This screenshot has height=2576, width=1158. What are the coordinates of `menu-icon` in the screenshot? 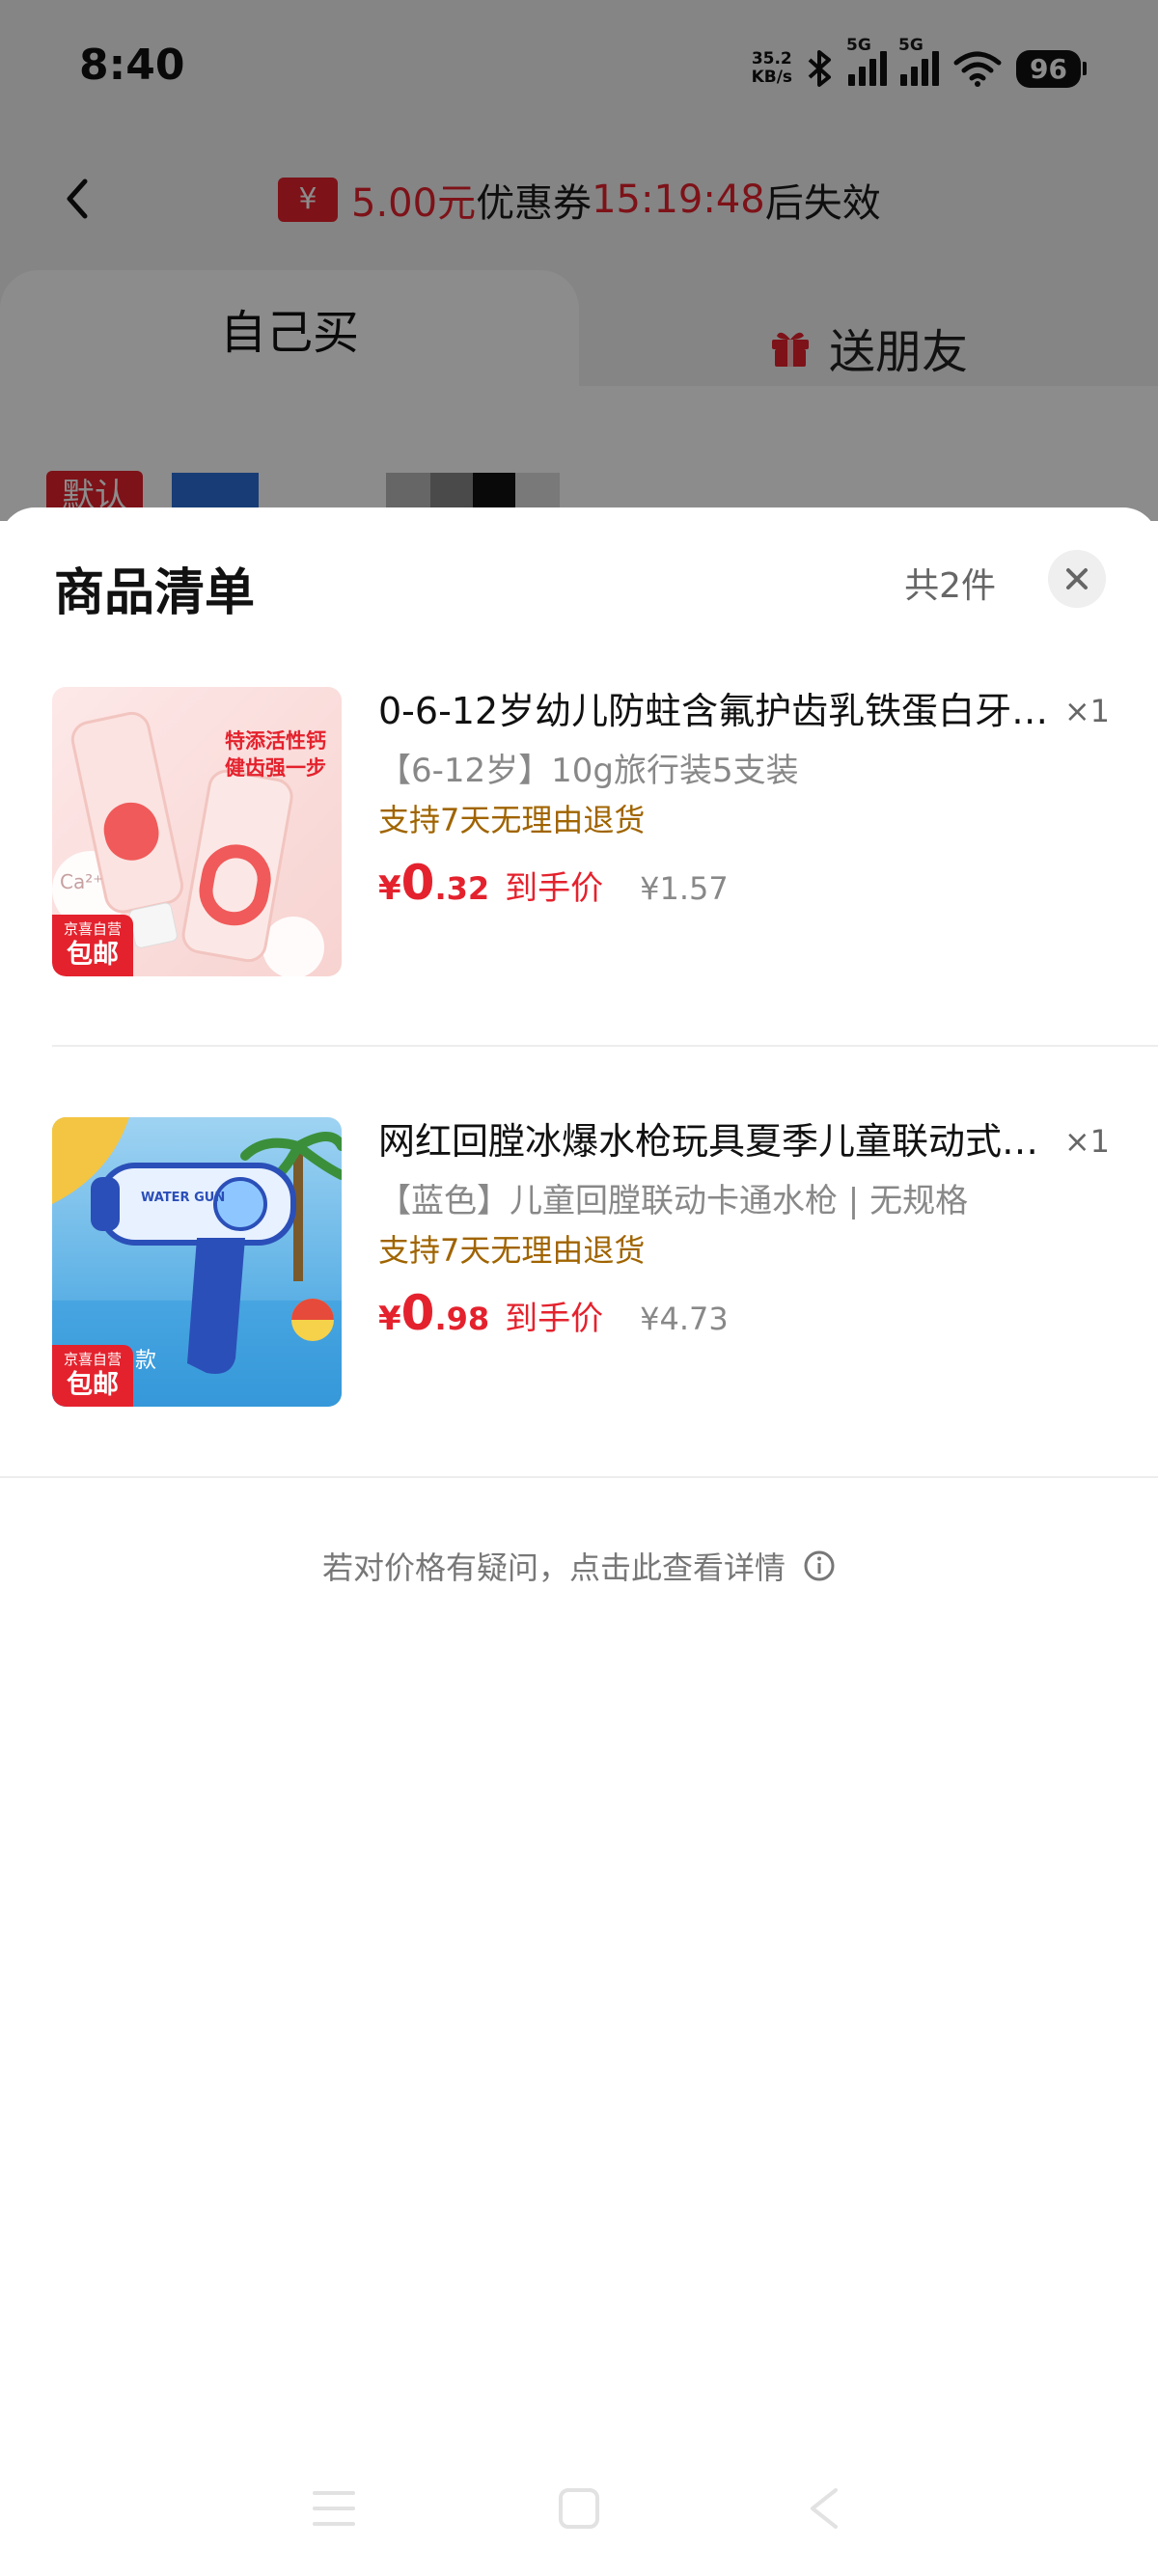 It's located at (334, 2509).